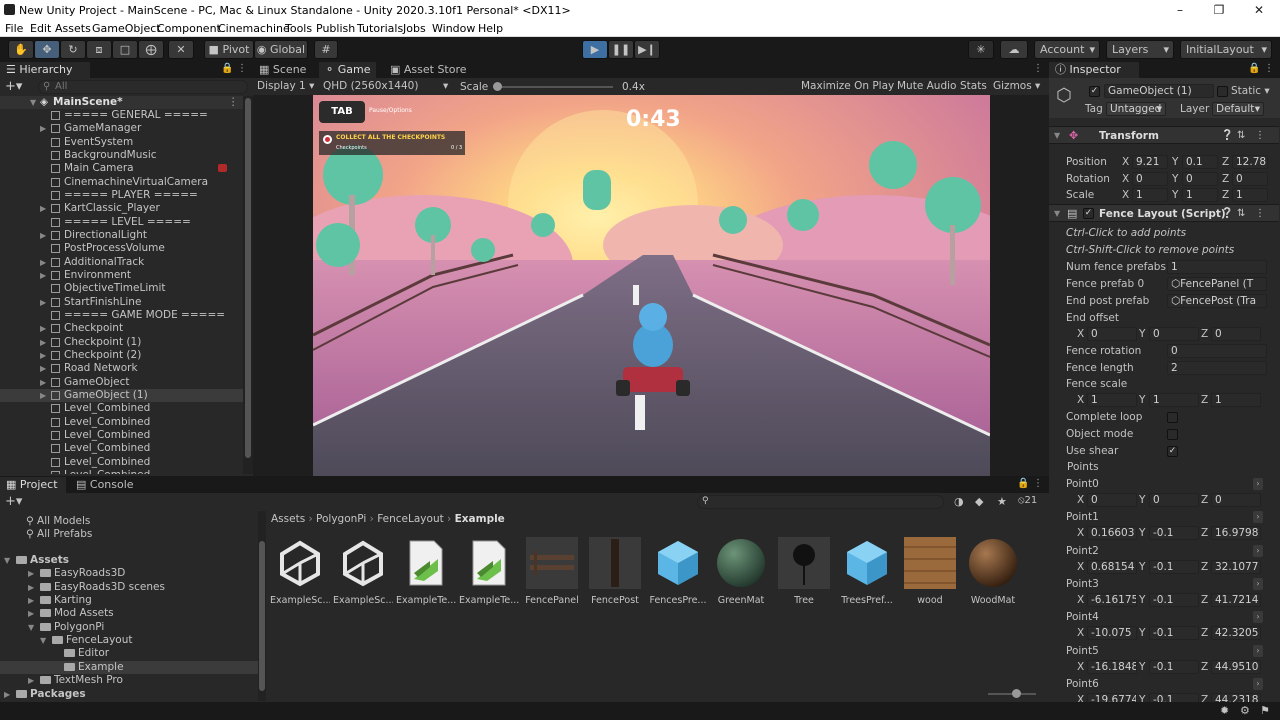 Image resolution: width=1280 pixels, height=720 pixels. Describe the element at coordinates (1219, 10) in the screenshot. I see `maximize-icon: ❐` at that location.